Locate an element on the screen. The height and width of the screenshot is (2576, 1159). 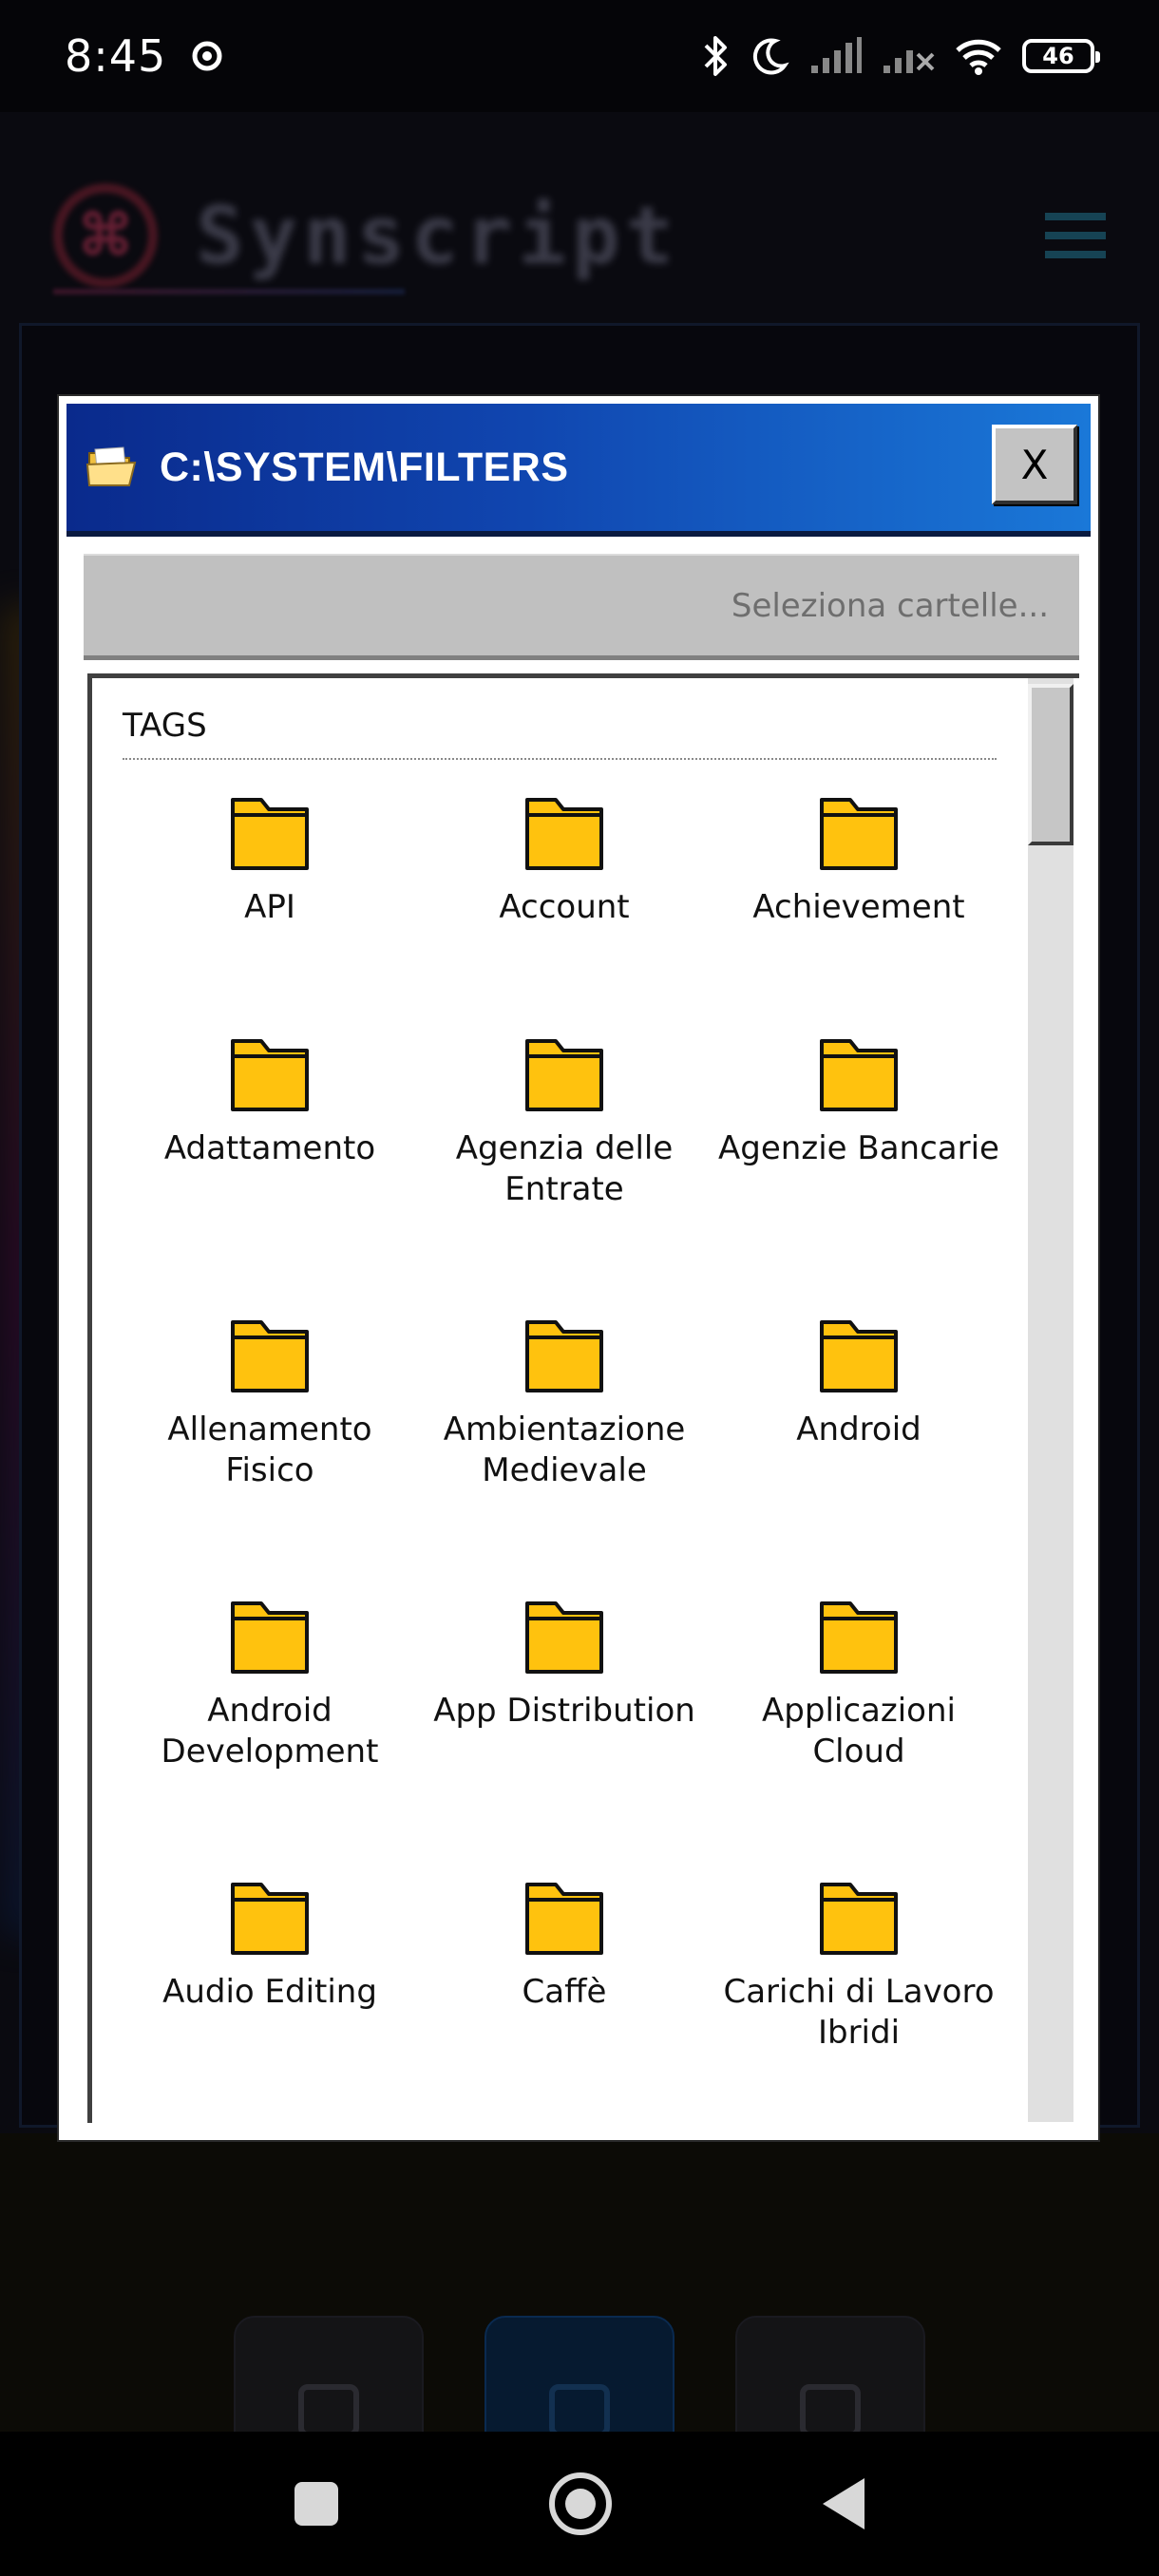
folder-label: Audio Editing is located at coordinates (269, 1992).